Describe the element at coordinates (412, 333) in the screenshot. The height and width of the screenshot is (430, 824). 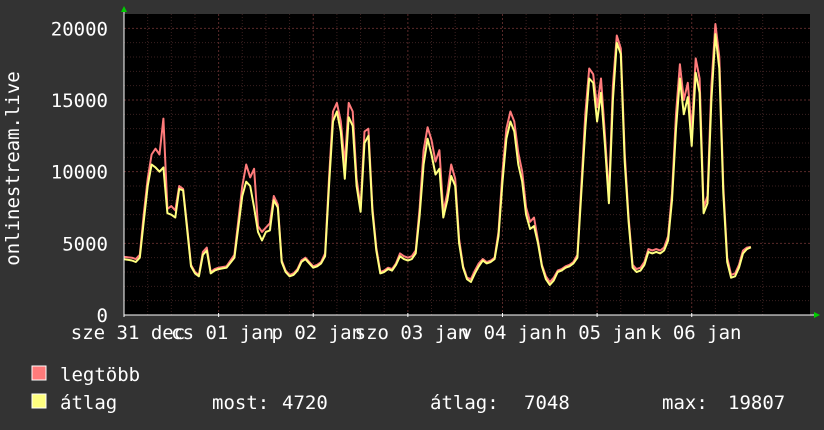
I see `x-tick-label: szo 03 jan` at that location.